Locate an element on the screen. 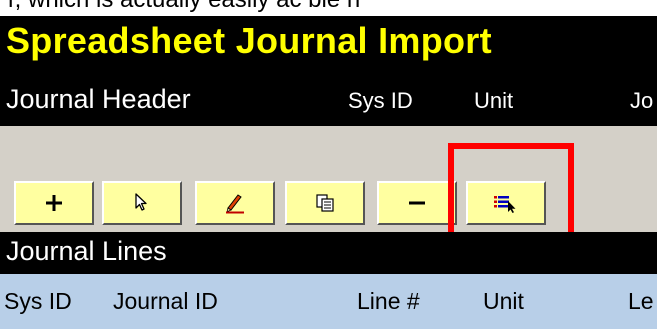  delete-button is located at coordinates (417, 203).